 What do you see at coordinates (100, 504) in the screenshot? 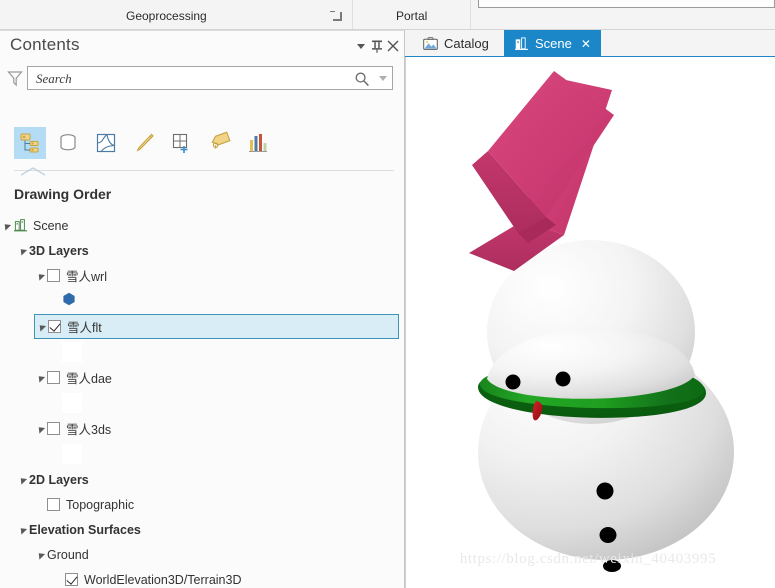
I see `tree-item-label: Topographic` at bounding box center [100, 504].